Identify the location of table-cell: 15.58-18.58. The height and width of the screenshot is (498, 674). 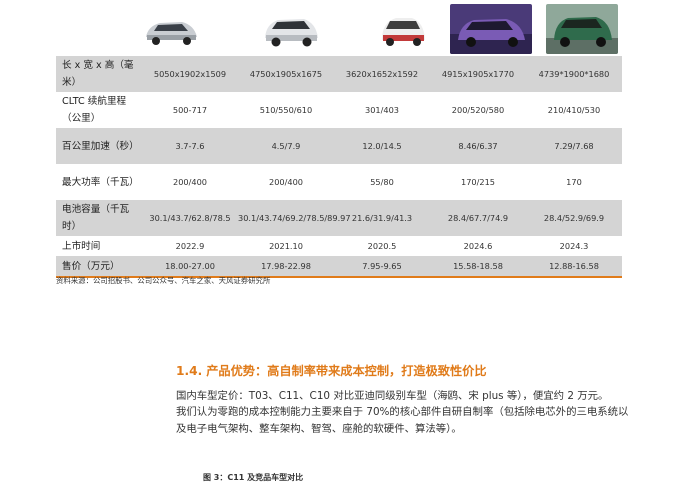
(478, 267).